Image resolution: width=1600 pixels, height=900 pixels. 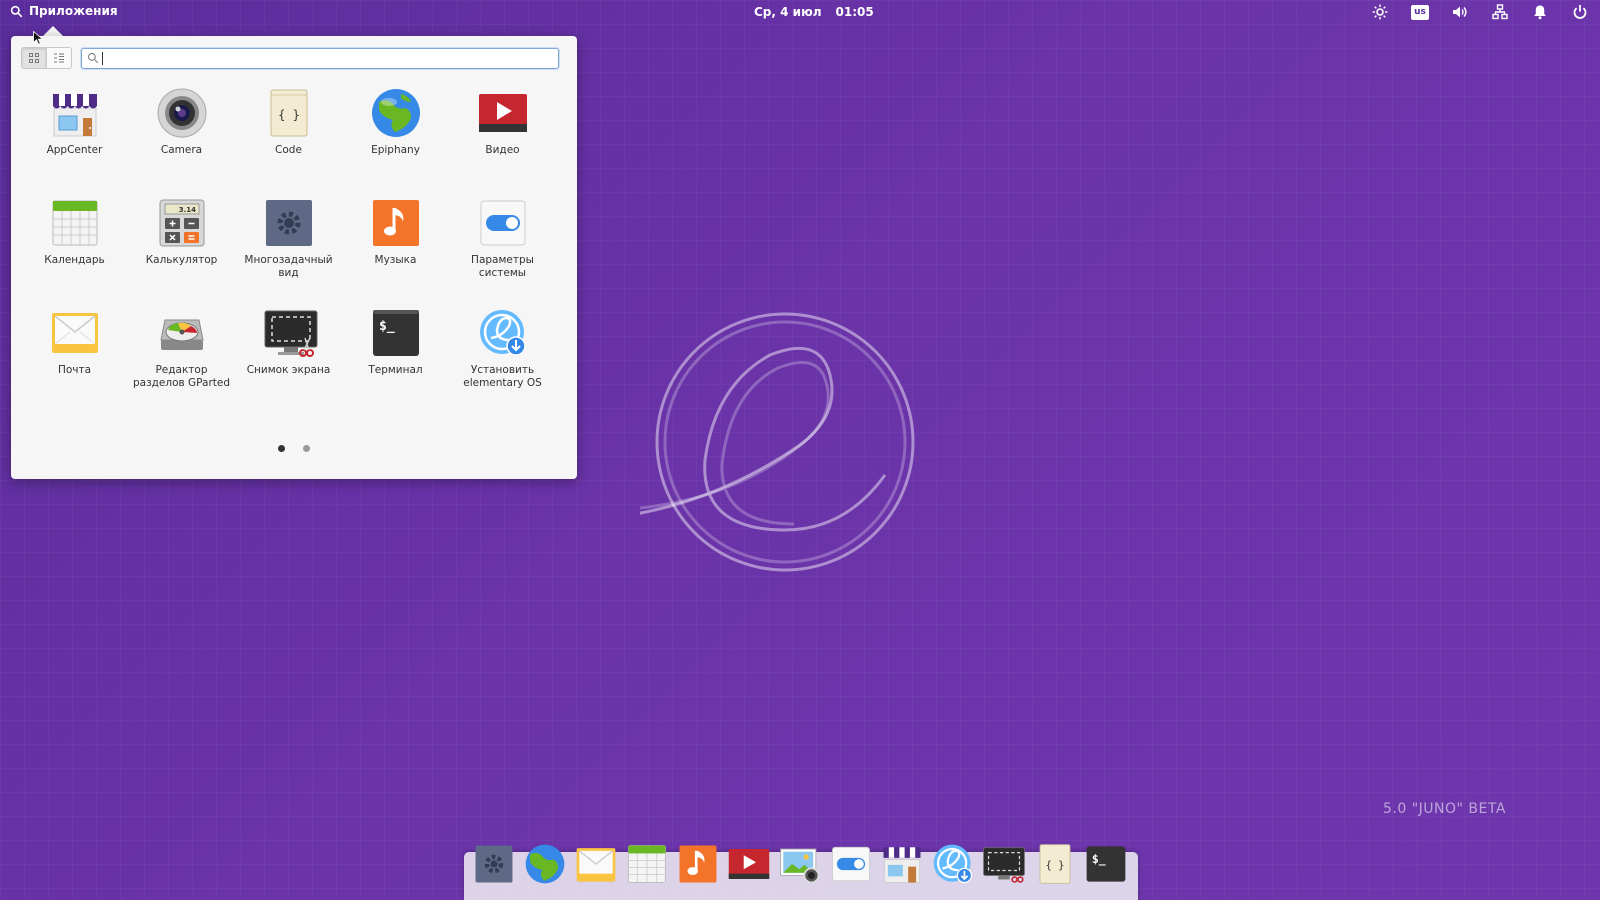 What do you see at coordinates (788, 12) in the screenshot?
I see `date-label: Ср, 4 июл` at bounding box center [788, 12].